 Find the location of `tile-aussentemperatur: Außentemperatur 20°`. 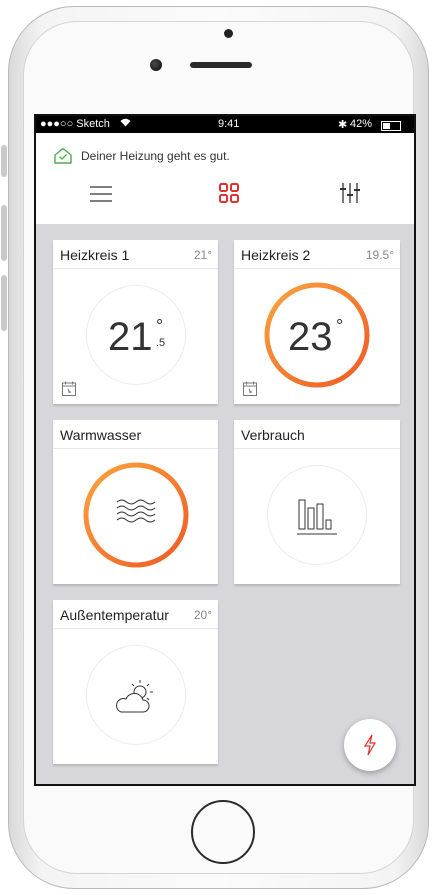

tile-aussentemperatur: Außentemperatur 20° is located at coordinates (135, 682).